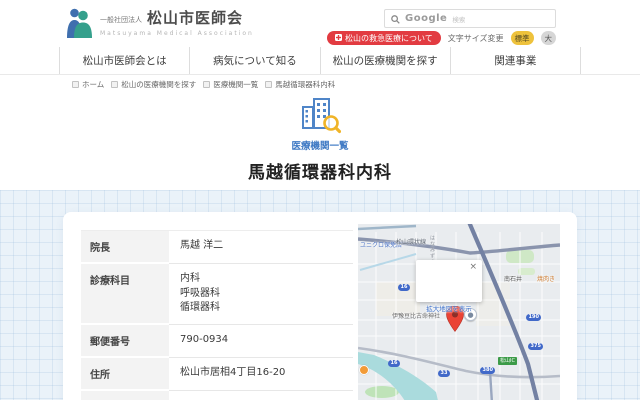 Image resolution: width=640 pixels, height=400 pixels. Describe the element at coordinates (475, 38) in the screenshot. I see `font-size-label: 文字サイズ変更` at that location.